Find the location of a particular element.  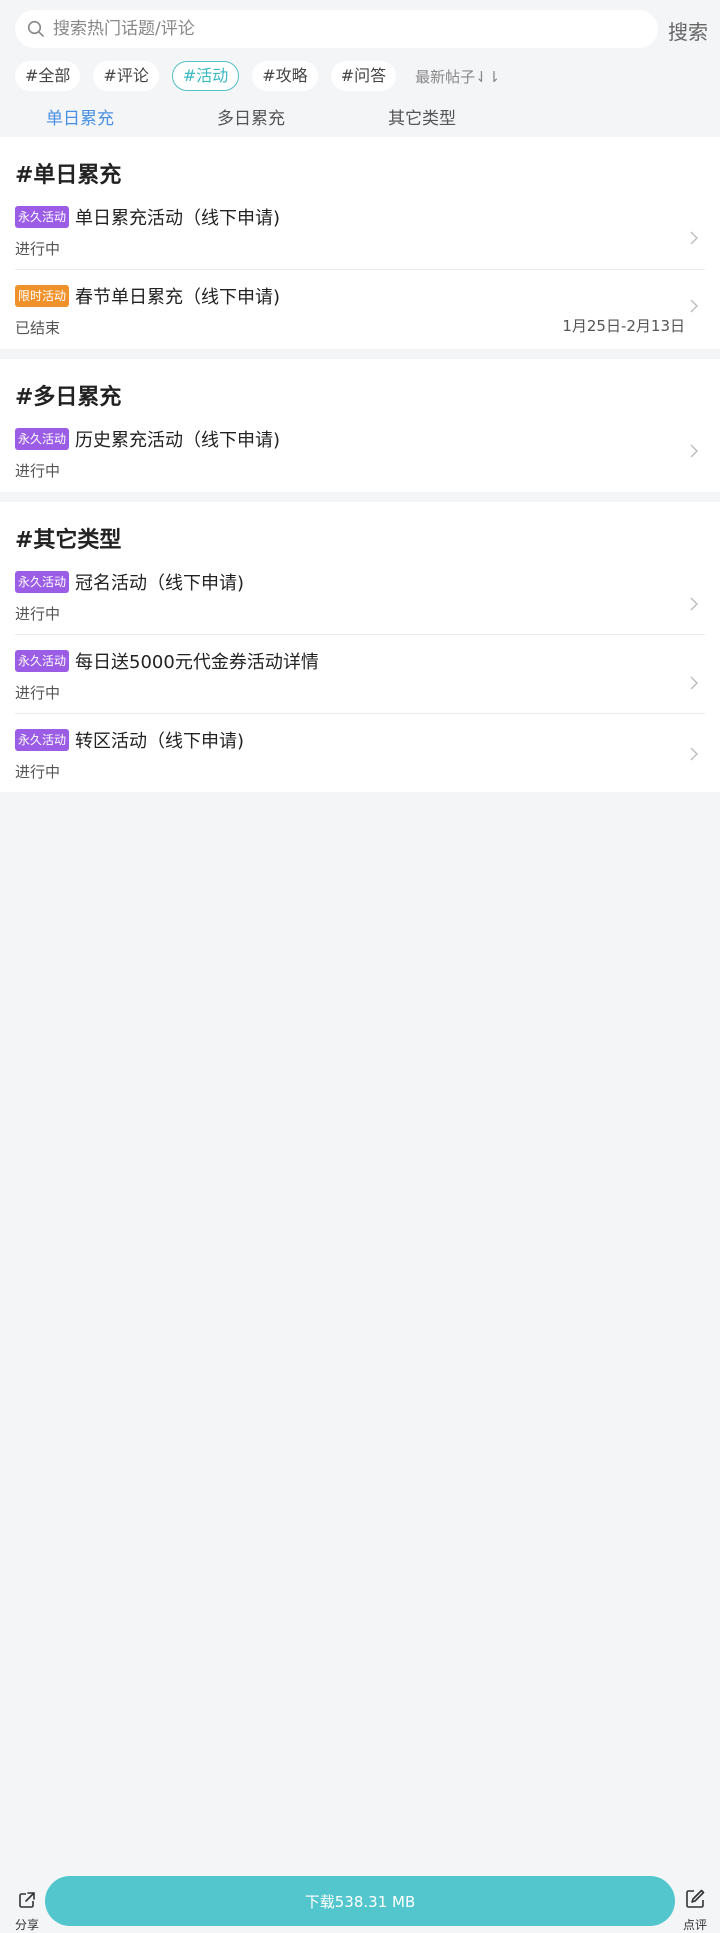

review-label: 点评 is located at coordinates (694, 1925).